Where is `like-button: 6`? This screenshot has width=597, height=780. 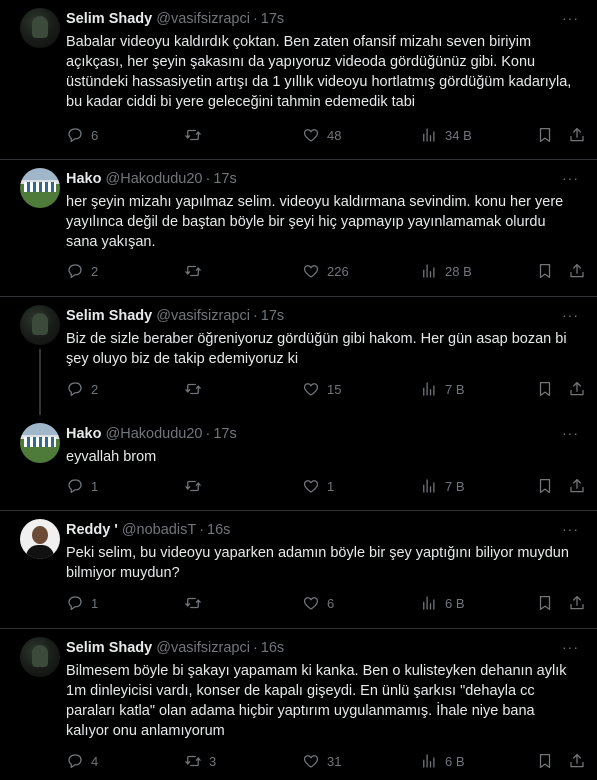
like-button: 6 is located at coordinates (318, 603).